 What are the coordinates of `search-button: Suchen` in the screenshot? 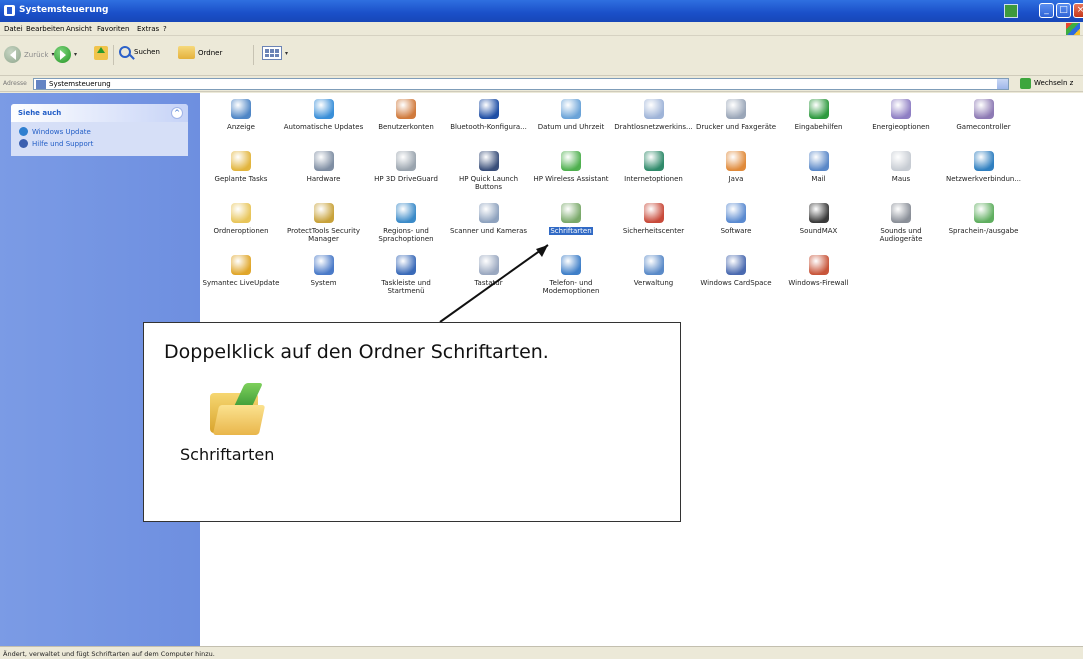 It's located at (139, 52).